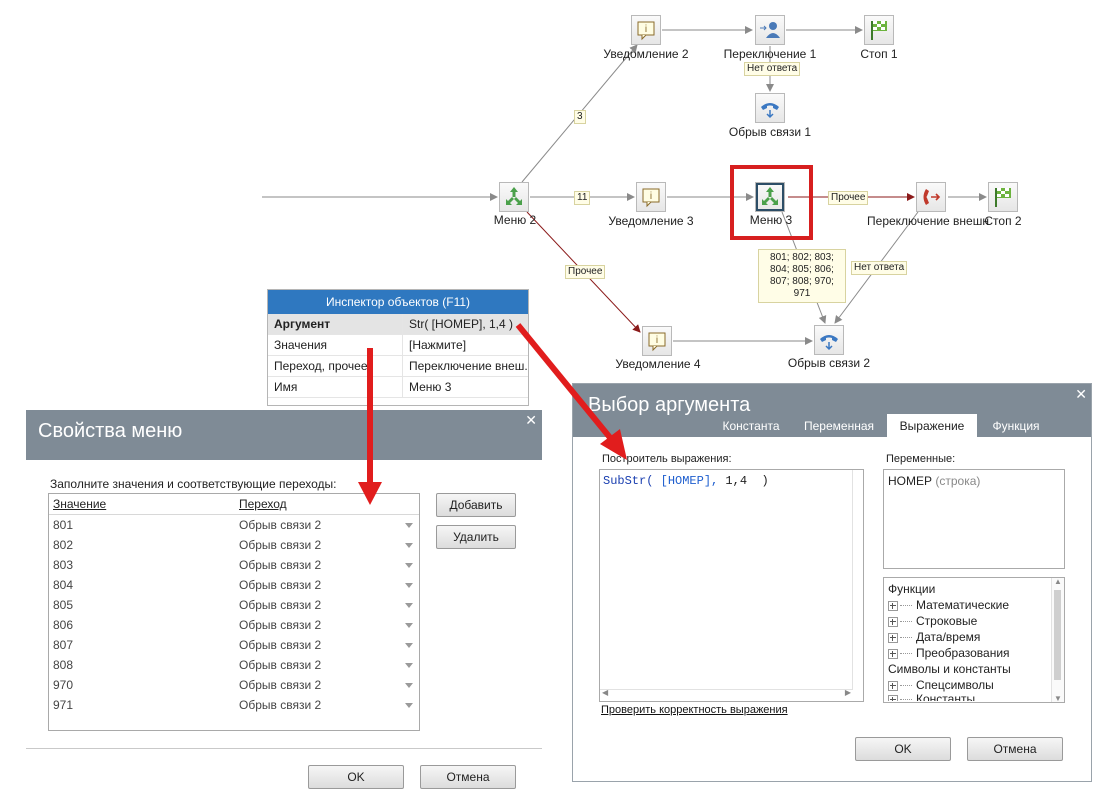 The image size is (1104, 807). What do you see at coordinates (571, 391) in the screenshot?
I see `arrow-to-expression-editor` at bounding box center [571, 391].